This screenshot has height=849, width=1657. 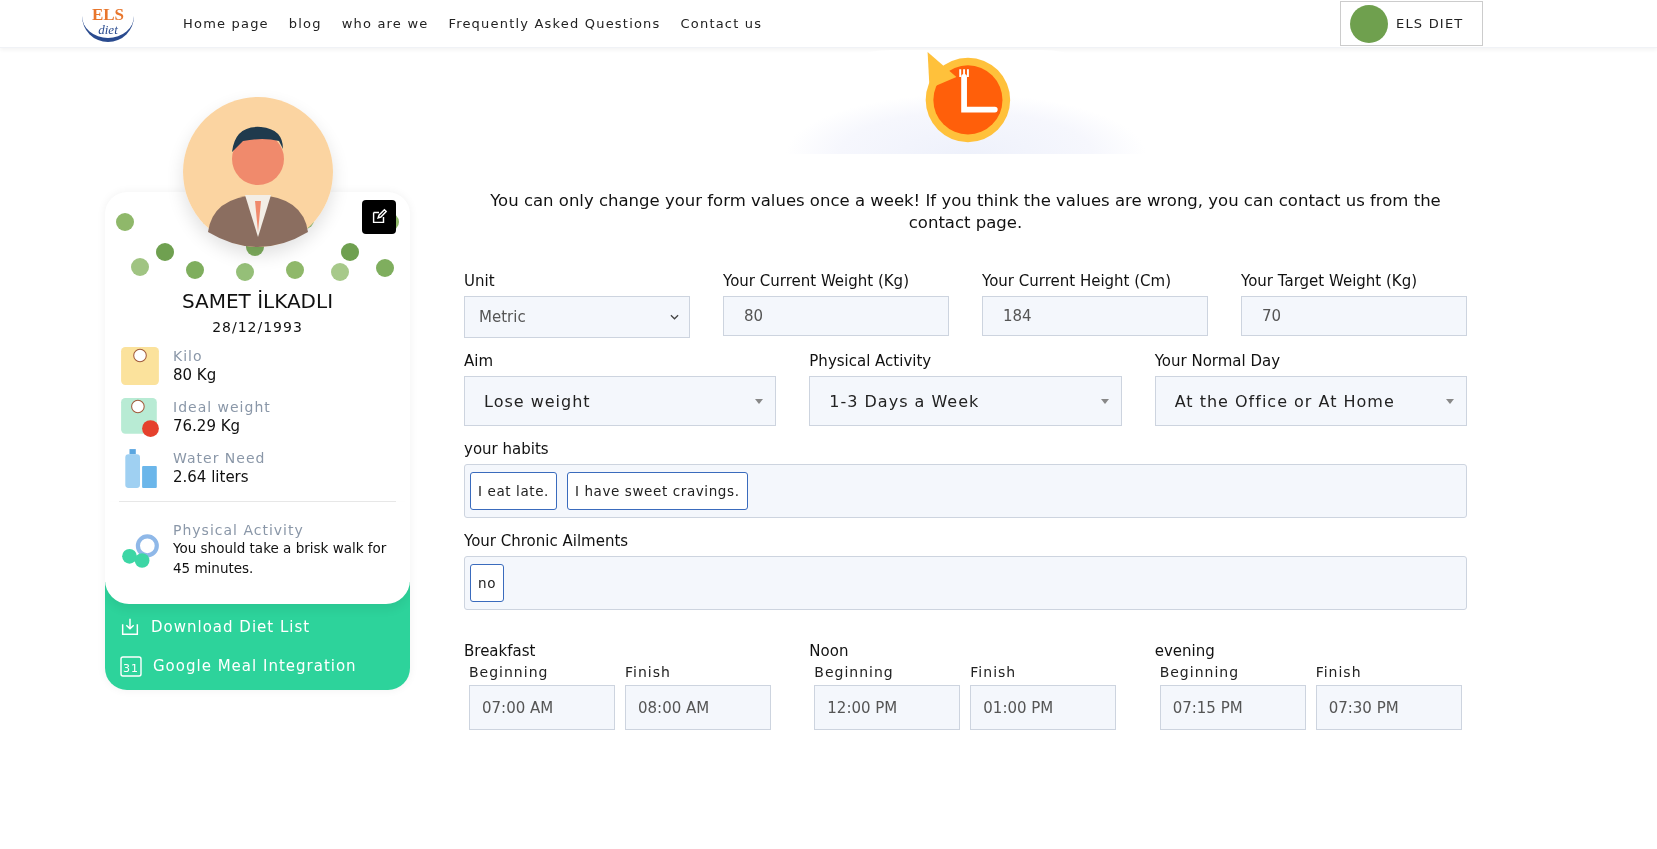 I want to click on nav-link: Frequently Asked Questions, so click(x=554, y=23).